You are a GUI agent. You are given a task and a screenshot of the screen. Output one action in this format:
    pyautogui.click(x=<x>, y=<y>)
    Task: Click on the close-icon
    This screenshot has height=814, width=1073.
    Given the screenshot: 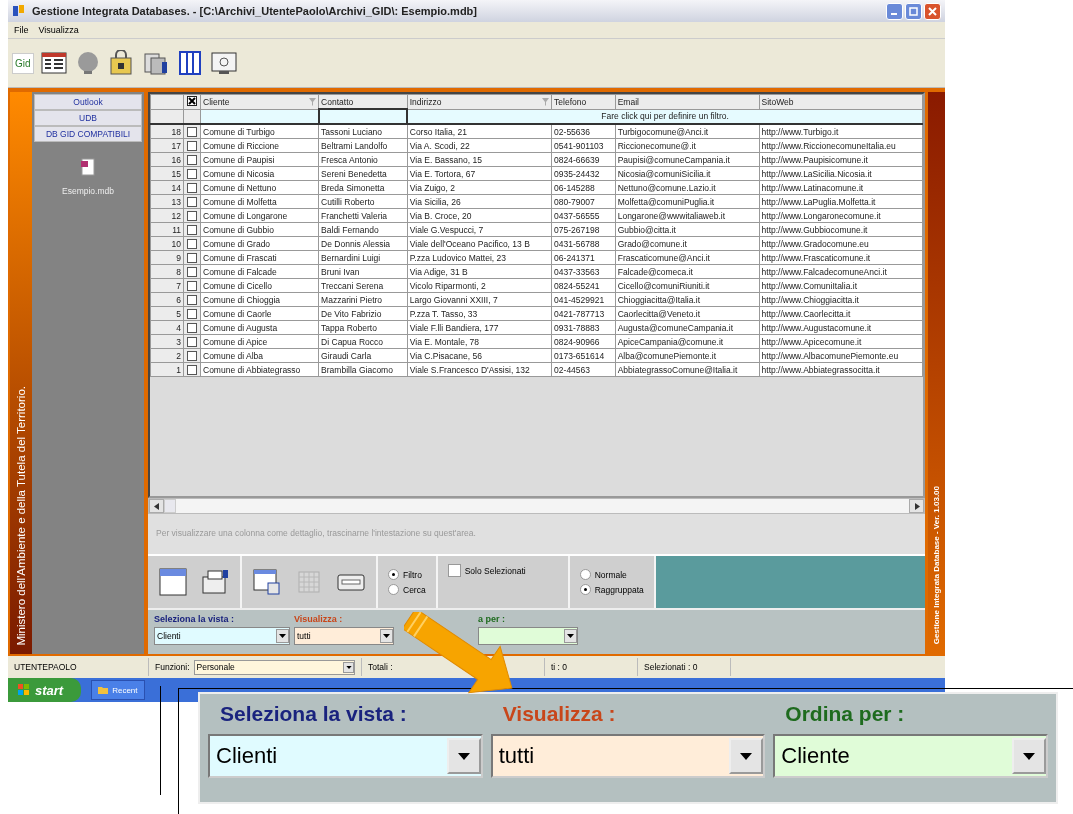 What is the action you would take?
    pyautogui.click(x=932, y=11)
    